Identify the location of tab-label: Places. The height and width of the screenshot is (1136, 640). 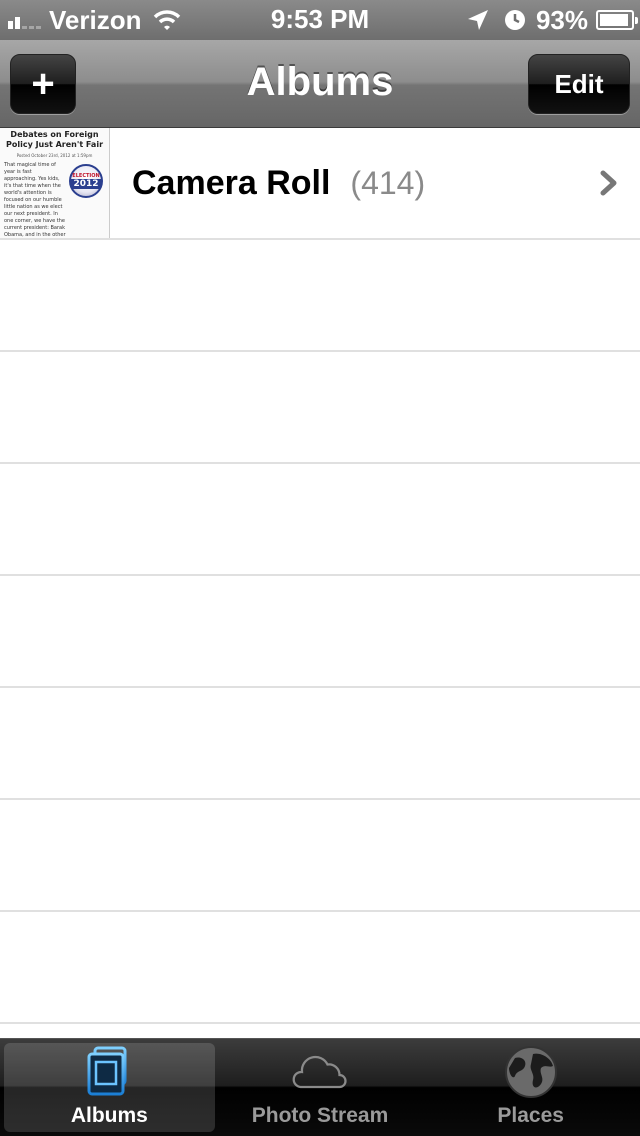
(530, 1115).